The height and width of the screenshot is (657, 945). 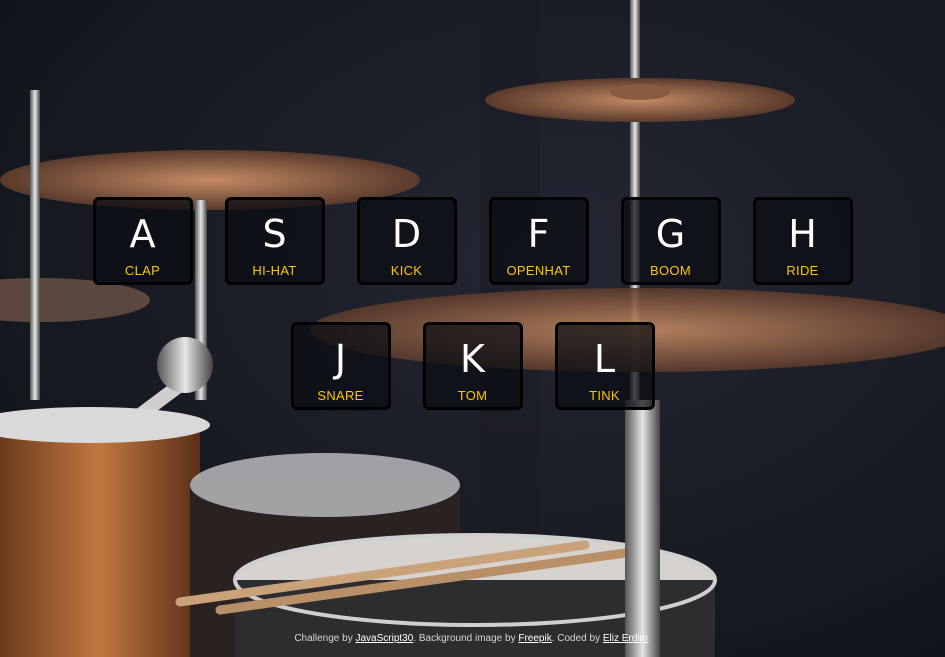 What do you see at coordinates (670, 234) in the screenshot?
I see `key-letter: G` at bounding box center [670, 234].